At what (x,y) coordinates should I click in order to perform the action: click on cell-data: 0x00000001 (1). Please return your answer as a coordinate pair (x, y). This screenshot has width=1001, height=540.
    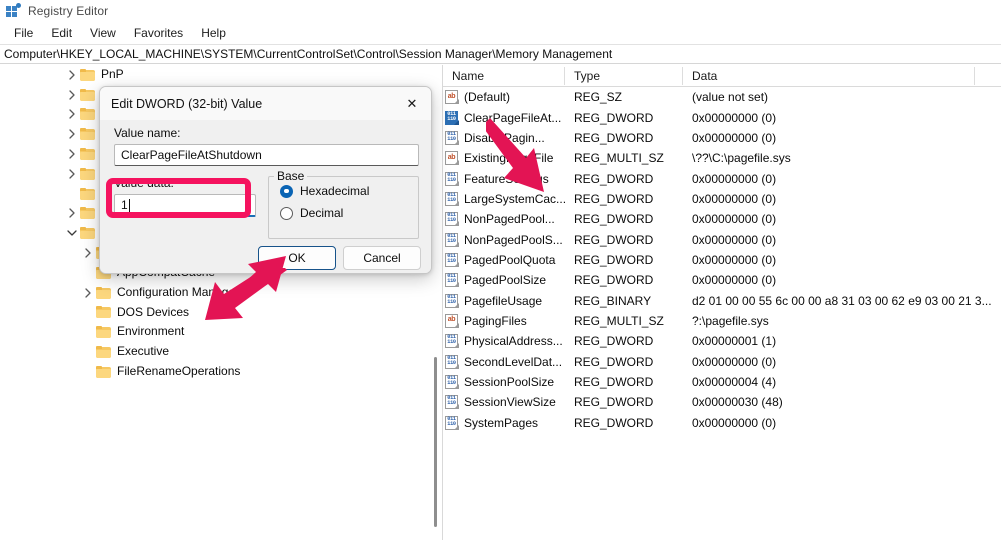
    Looking at the image, I should click on (734, 341).